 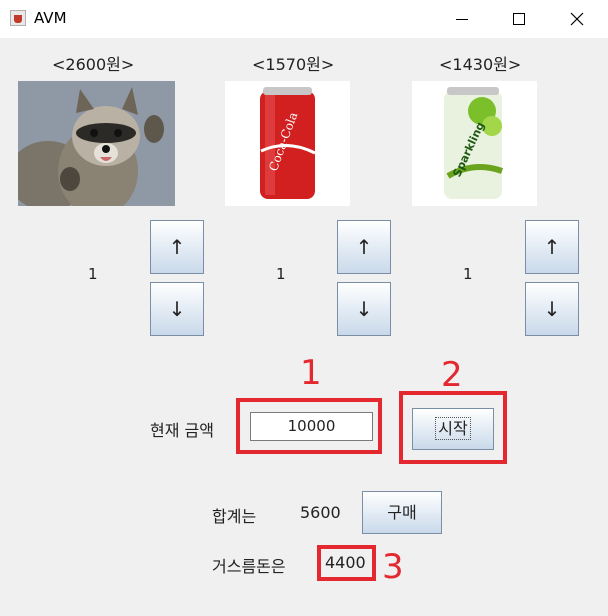 What do you see at coordinates (18, 18) in the screenshot?
I see `java-app-icon` at bounding box center [18, 18].